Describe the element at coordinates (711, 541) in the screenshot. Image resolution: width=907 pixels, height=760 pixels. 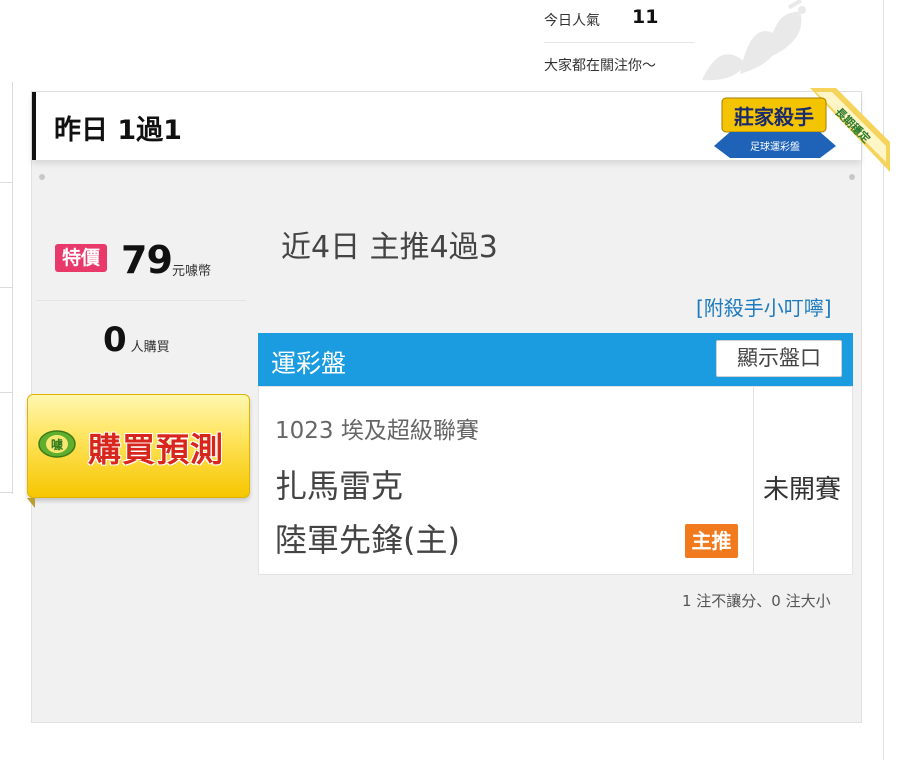
I see `main-pick-badge: 主推` at that location.